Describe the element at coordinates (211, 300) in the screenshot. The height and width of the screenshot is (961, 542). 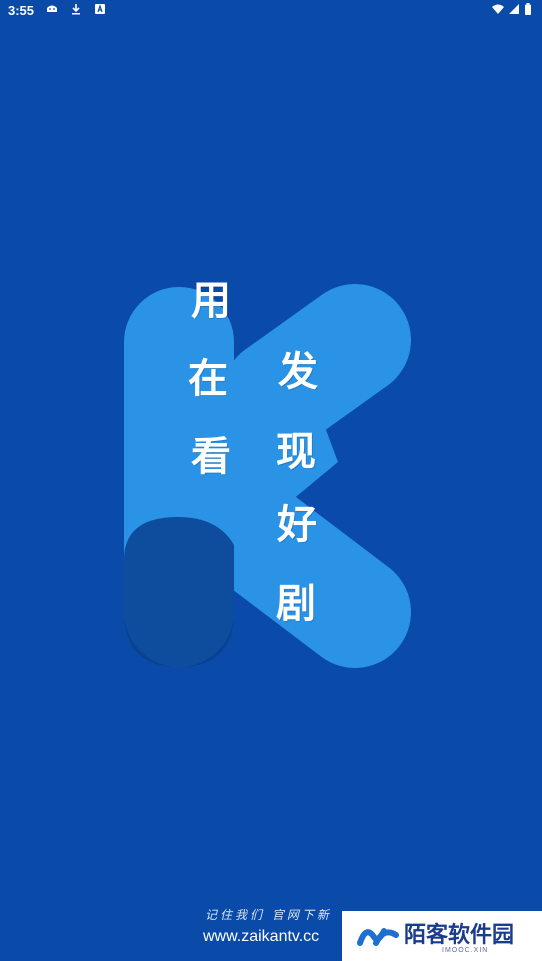
I see `slogan-char-1: 用` at that location.